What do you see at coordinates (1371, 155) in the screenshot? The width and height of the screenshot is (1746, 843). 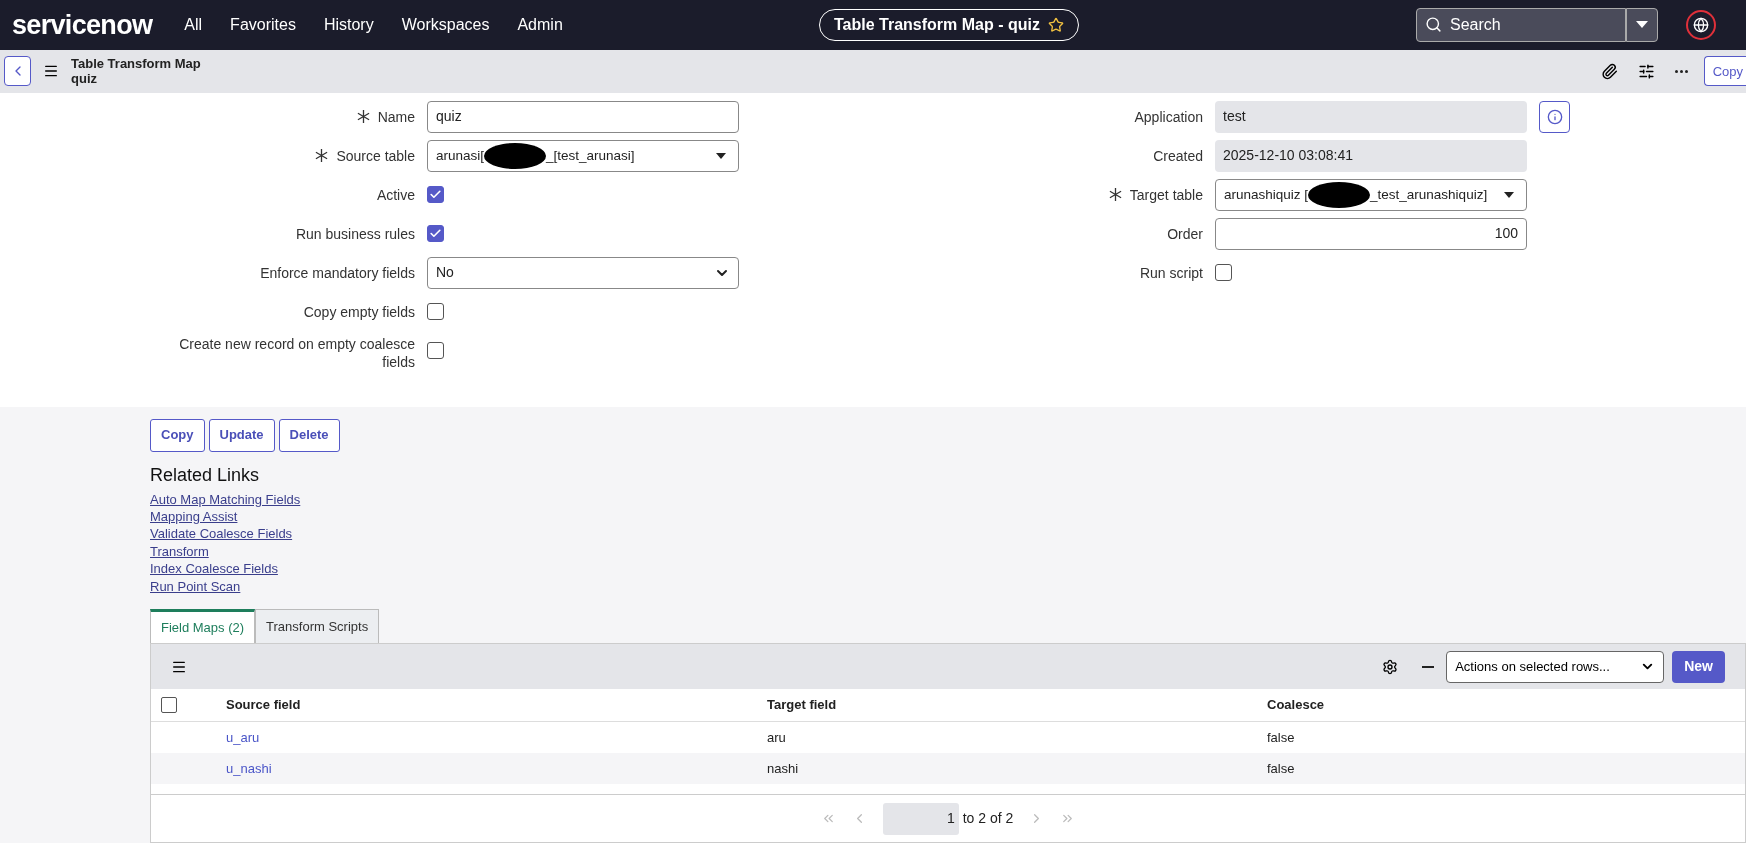 I see `readonly-field: 2025-12-10 03:08:41` at bounding box center [1371, 155].